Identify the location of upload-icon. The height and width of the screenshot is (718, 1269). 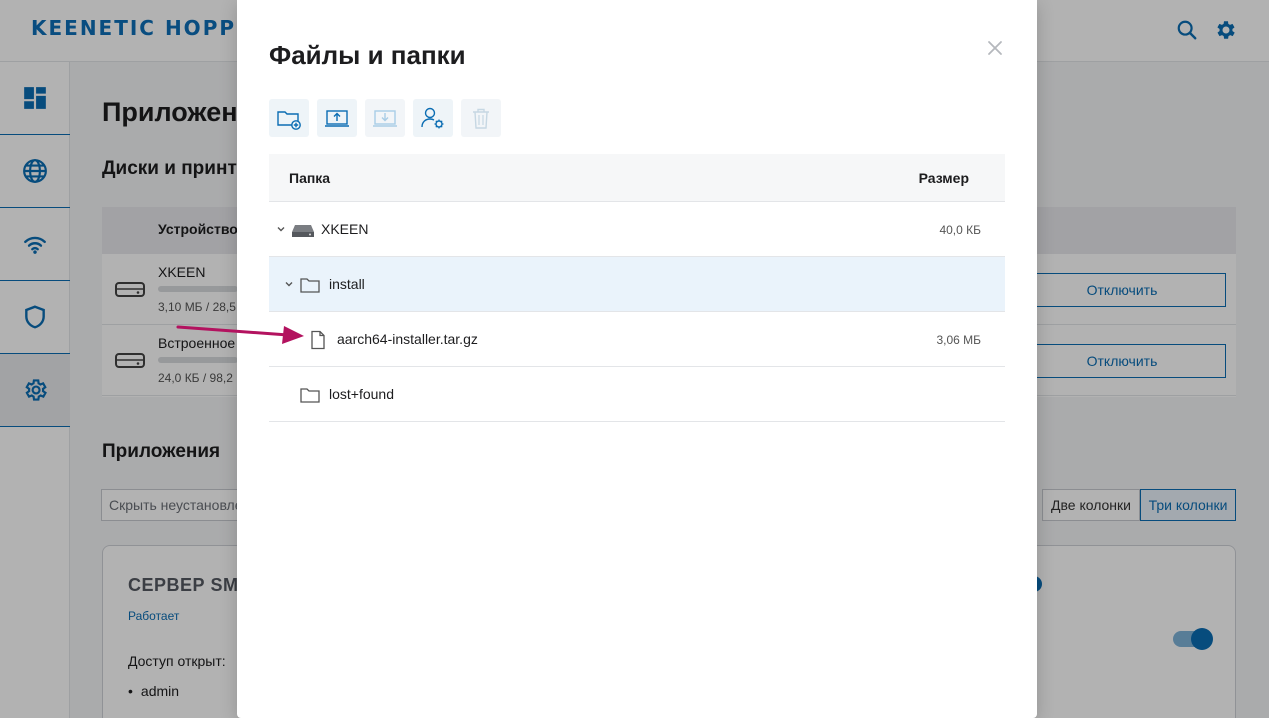
(337, 118).